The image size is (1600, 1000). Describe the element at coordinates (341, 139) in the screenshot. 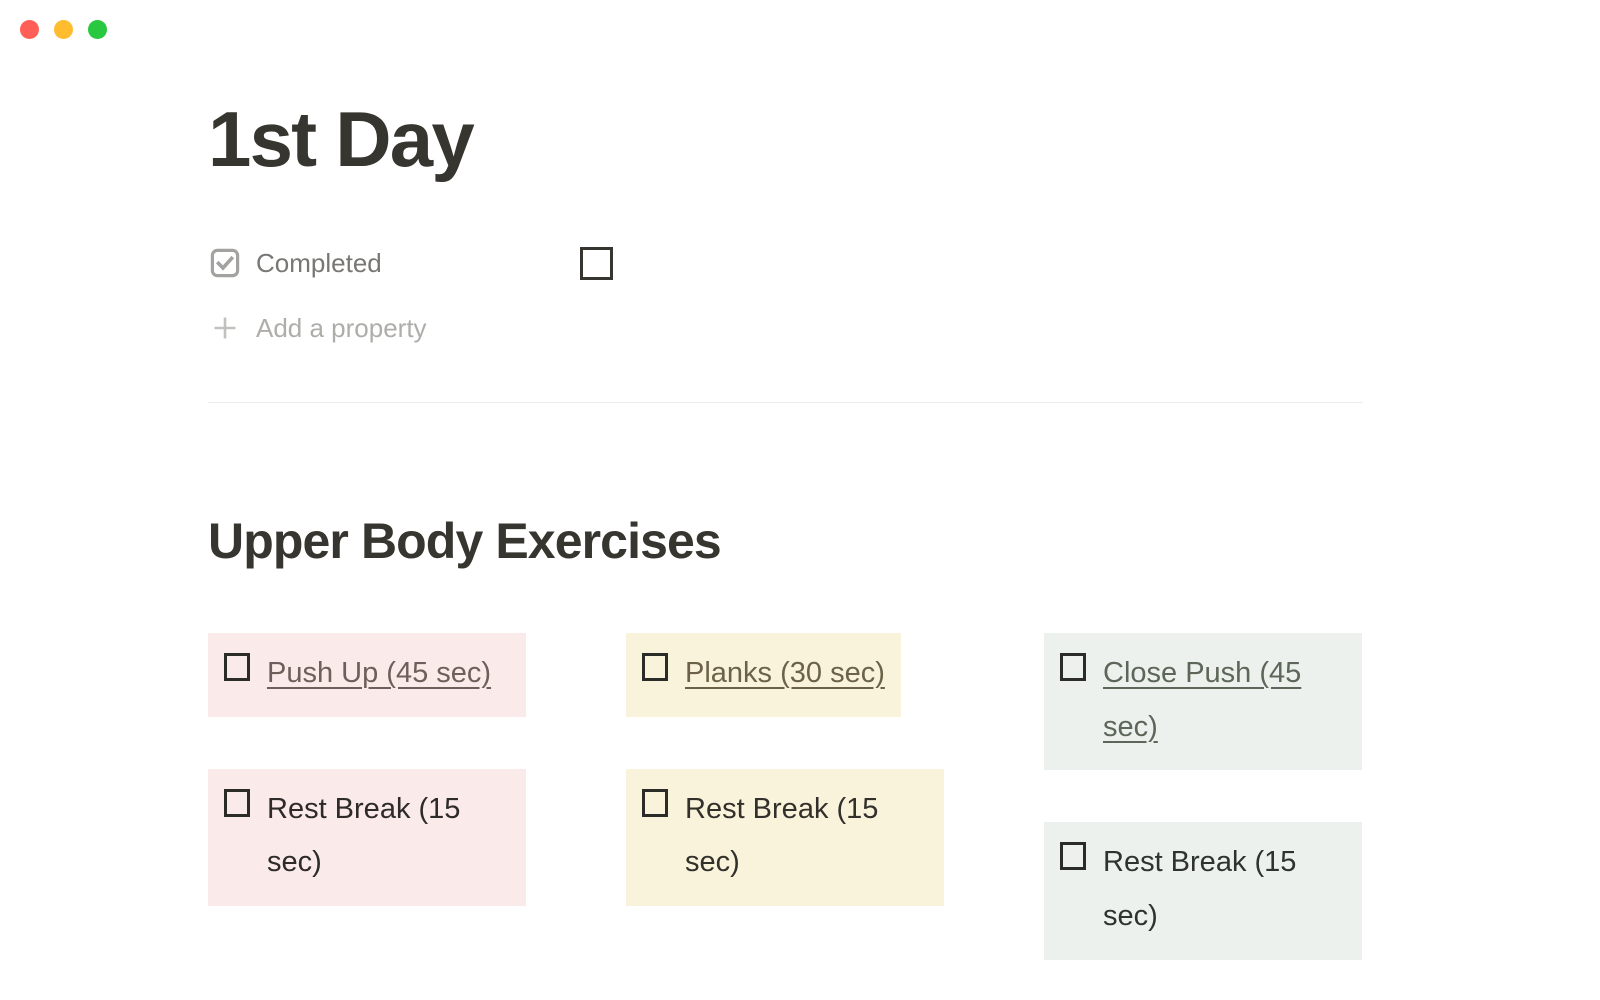

I see `page-title: 1st Day` at that location.